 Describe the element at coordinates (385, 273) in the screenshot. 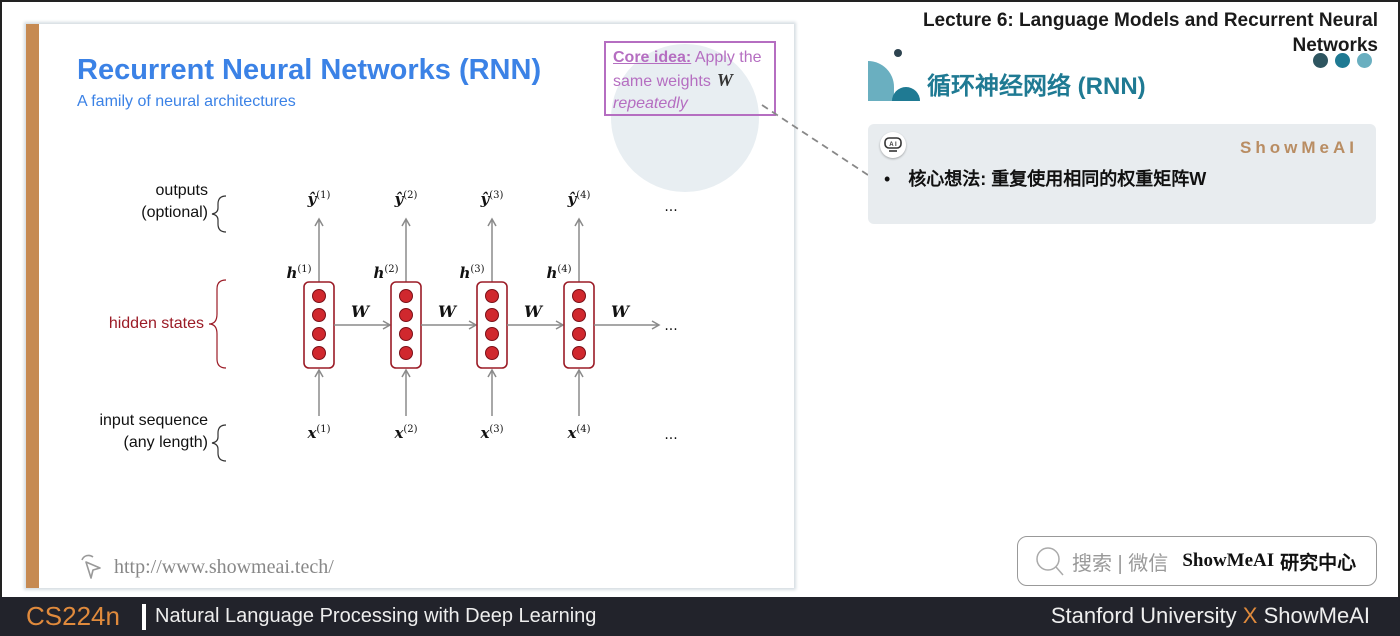

I see `hidden-label-h: h(2)` at that location.